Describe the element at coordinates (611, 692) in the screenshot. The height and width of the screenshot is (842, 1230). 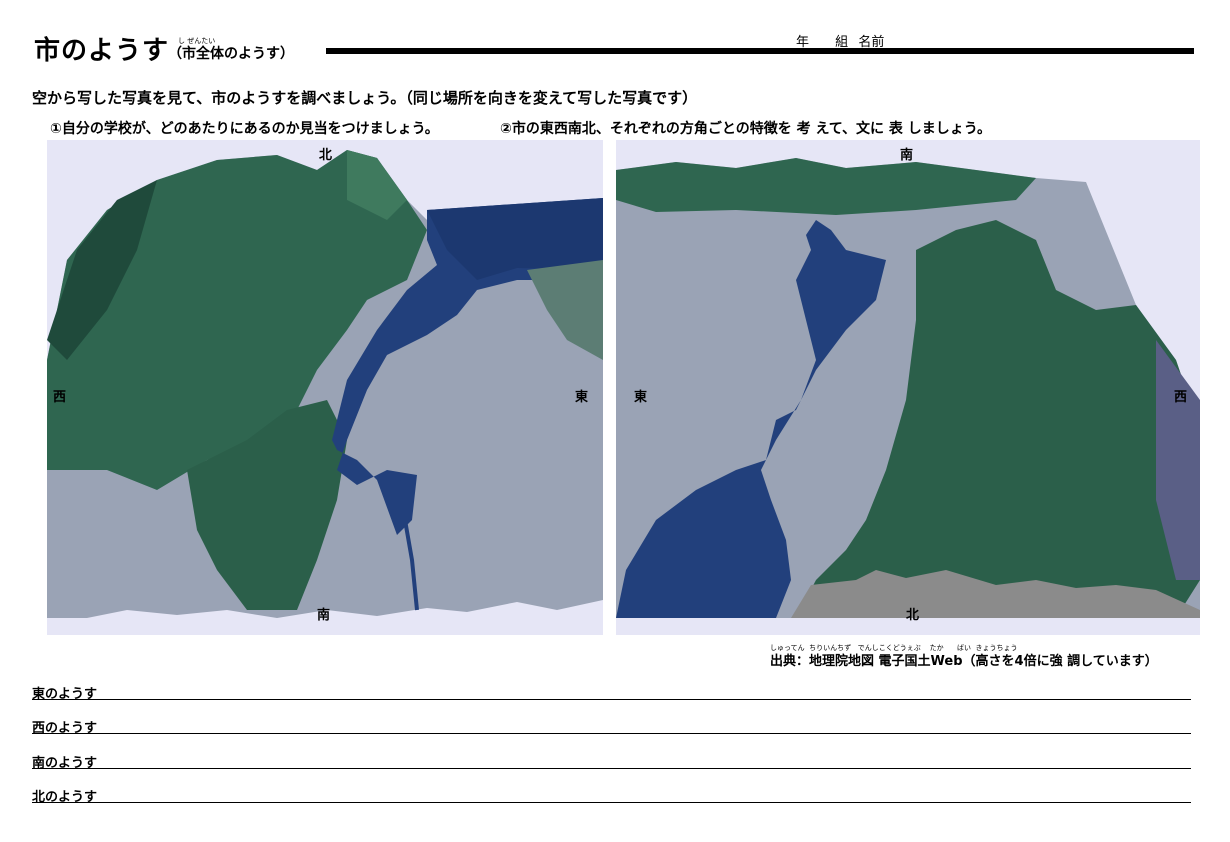
I see `answer-line-east: 東のようす` at that location.